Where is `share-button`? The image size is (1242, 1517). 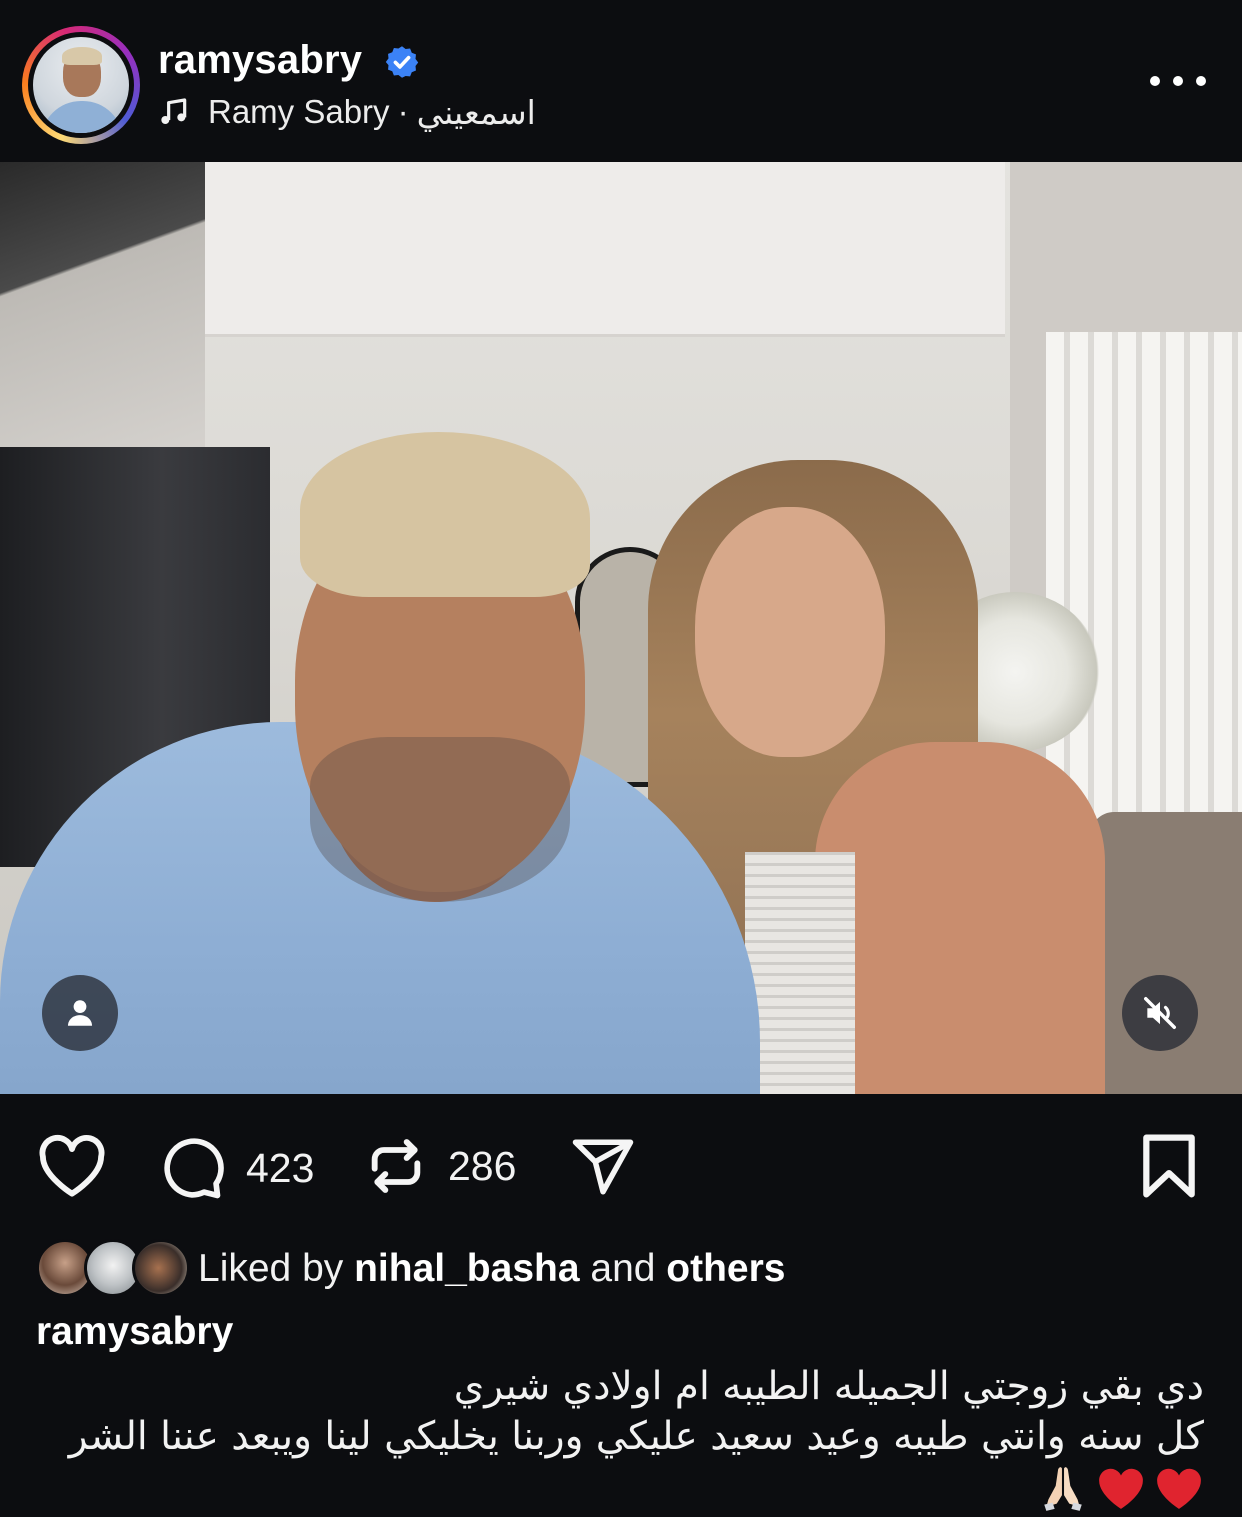
share-button is located at coordinates (603, 1167).